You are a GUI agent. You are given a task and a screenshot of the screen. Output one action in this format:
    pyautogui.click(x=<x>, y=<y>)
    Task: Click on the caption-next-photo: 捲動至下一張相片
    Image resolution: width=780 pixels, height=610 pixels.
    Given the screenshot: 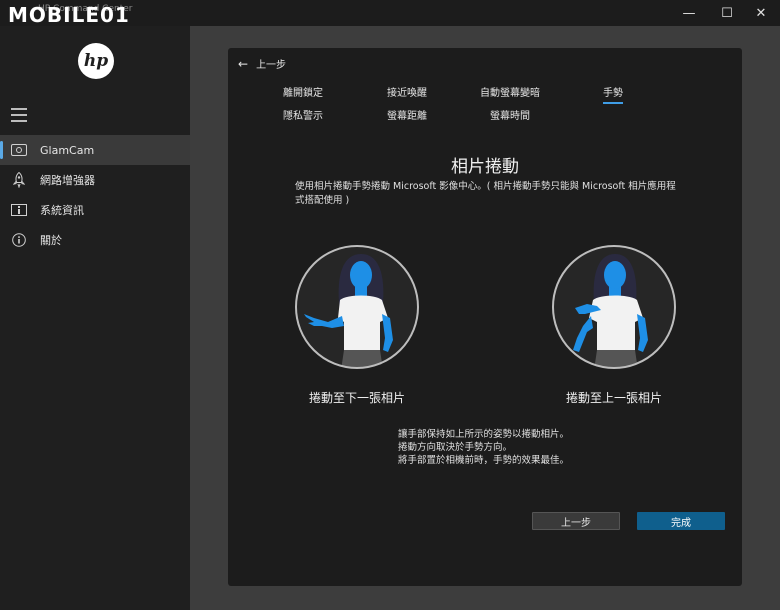 What is the action you would take?
    pyautogui.click(x=356, y=398)
    